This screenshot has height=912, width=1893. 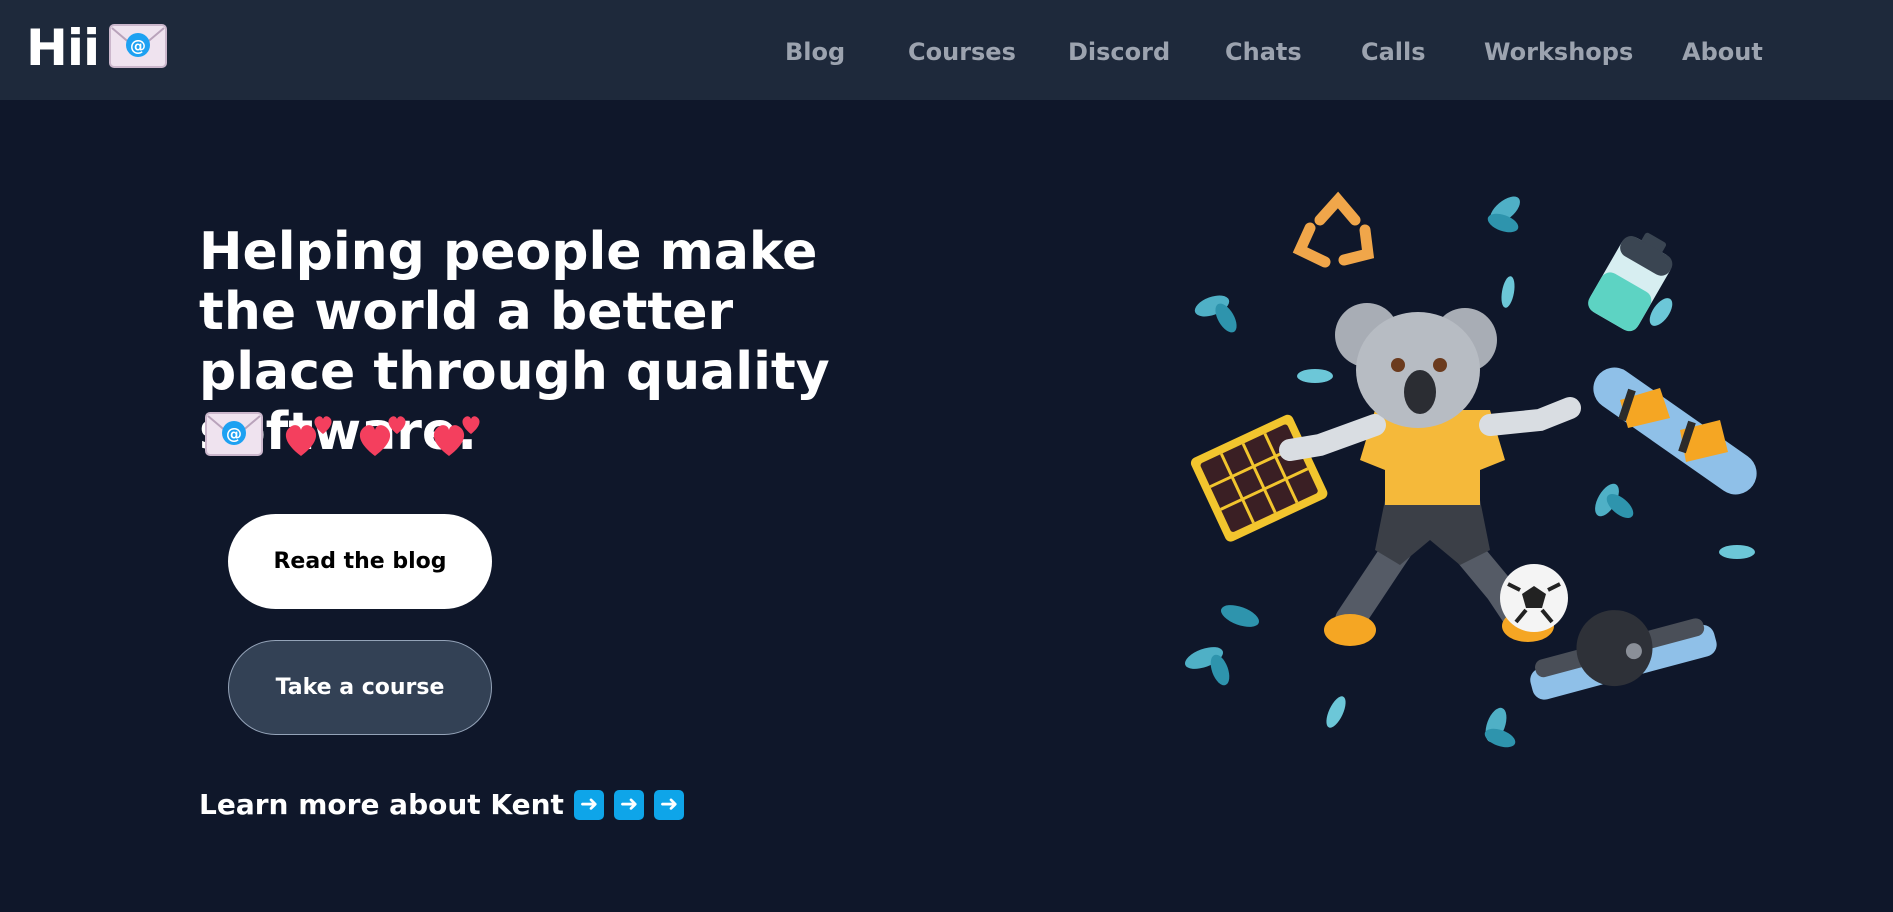 I want to click on read-the-blog-button: Read the blog, so click(x=360, y=561).